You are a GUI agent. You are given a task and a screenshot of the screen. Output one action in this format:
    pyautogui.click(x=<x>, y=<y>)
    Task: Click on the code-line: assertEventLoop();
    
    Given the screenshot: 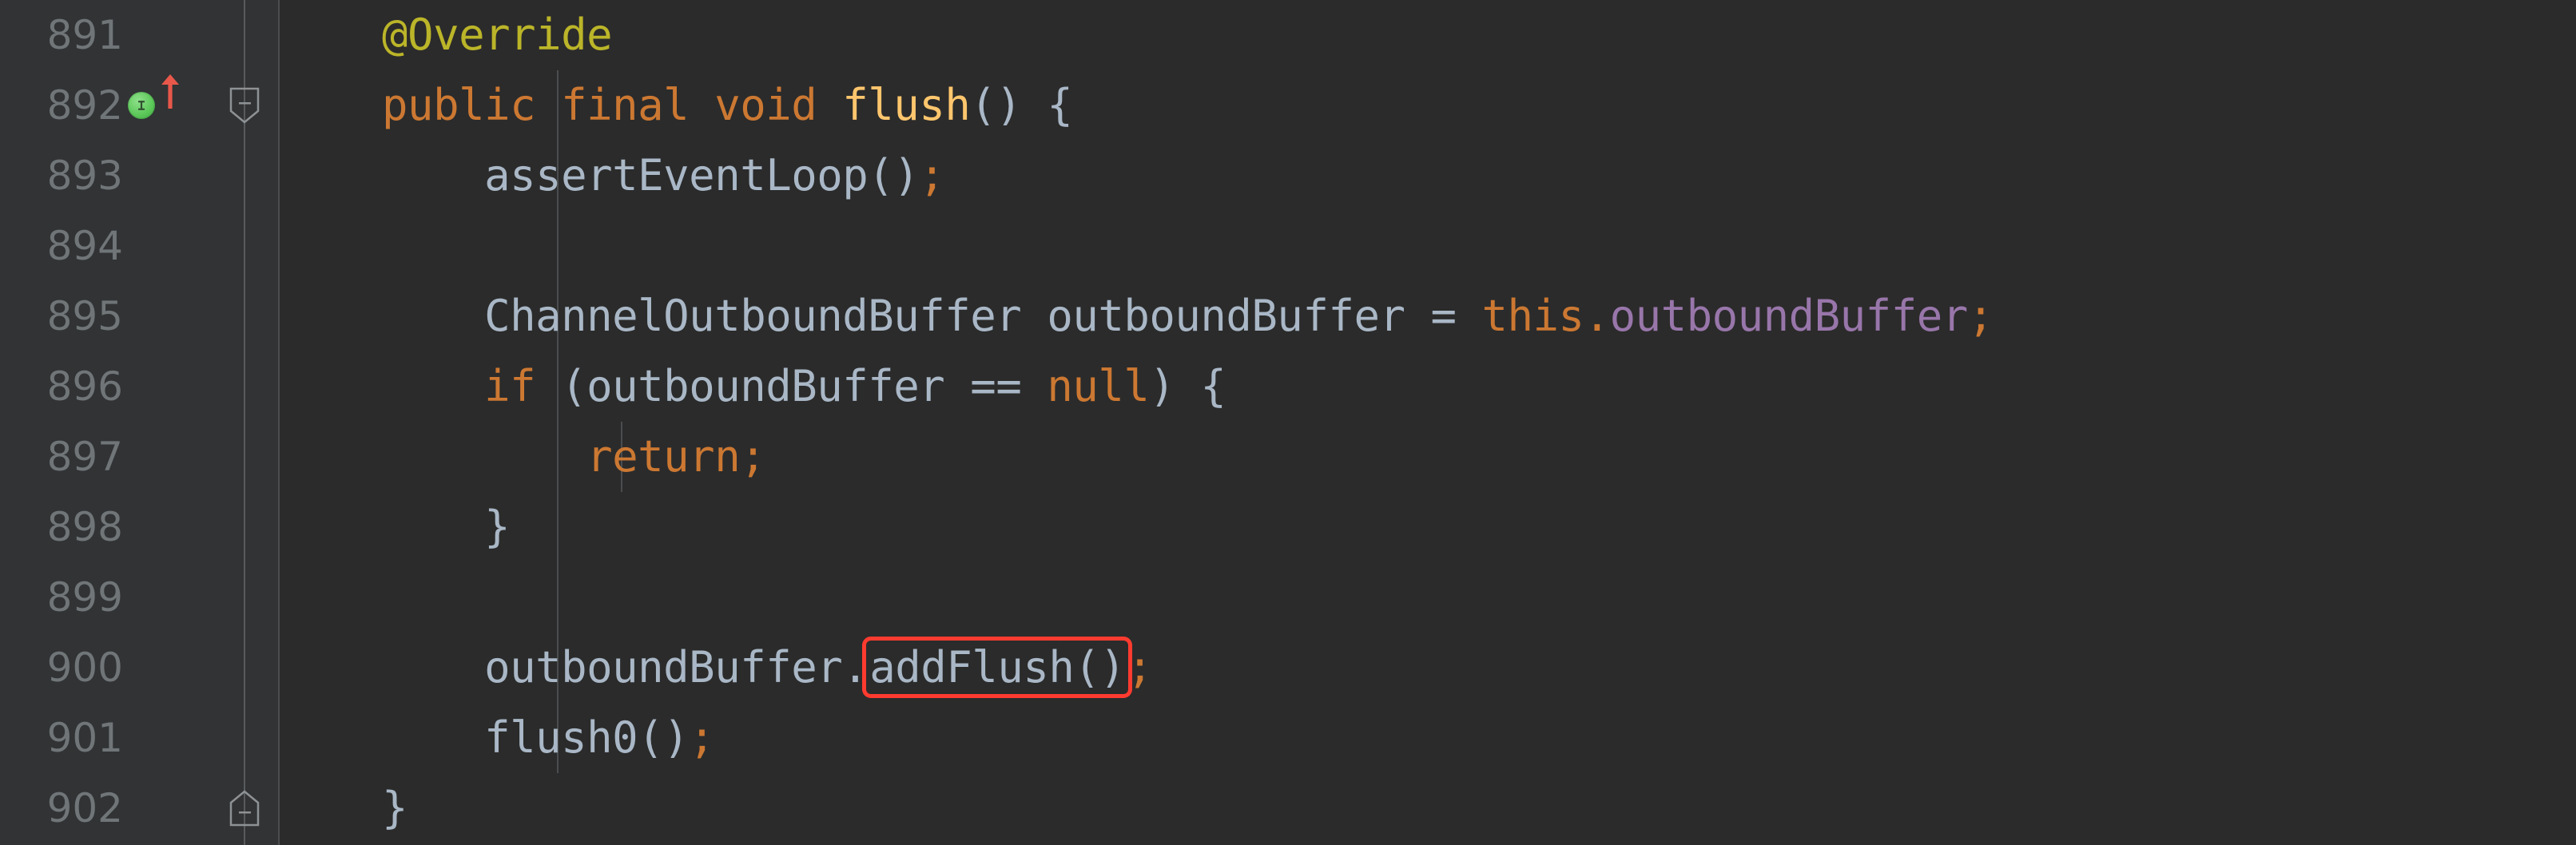 What is the action you would take?
    pyautogui.click(x=1428, y=176)
    